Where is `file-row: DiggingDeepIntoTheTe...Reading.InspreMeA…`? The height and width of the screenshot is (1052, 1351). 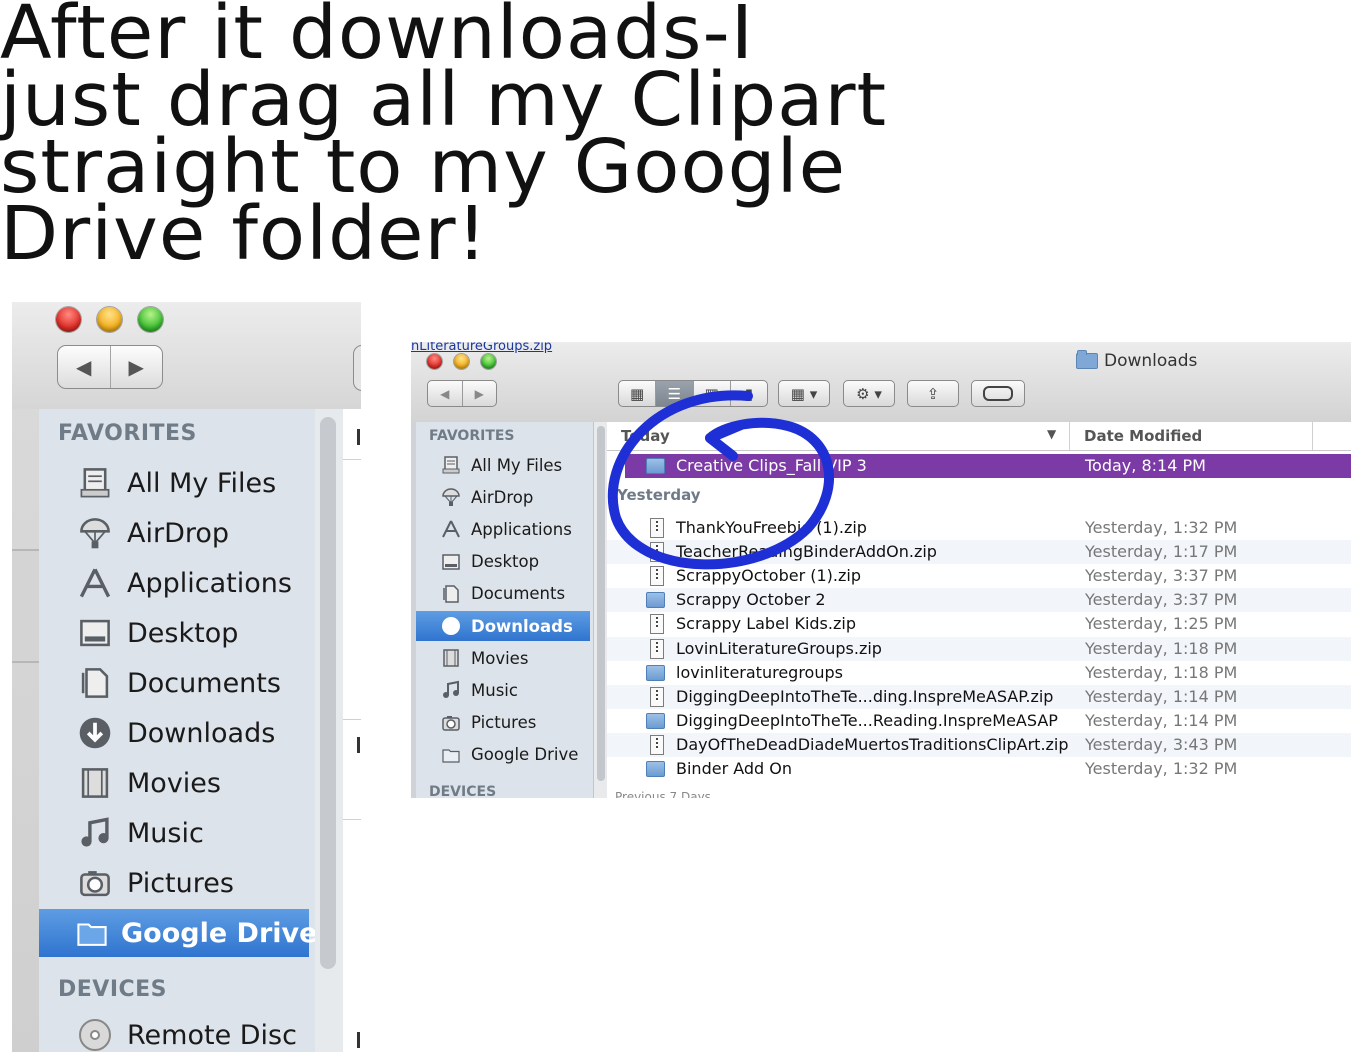 file-row: DiggingDeepIntoTheTe...Reading.InspreMeA… is located at coordinates (979, 721).